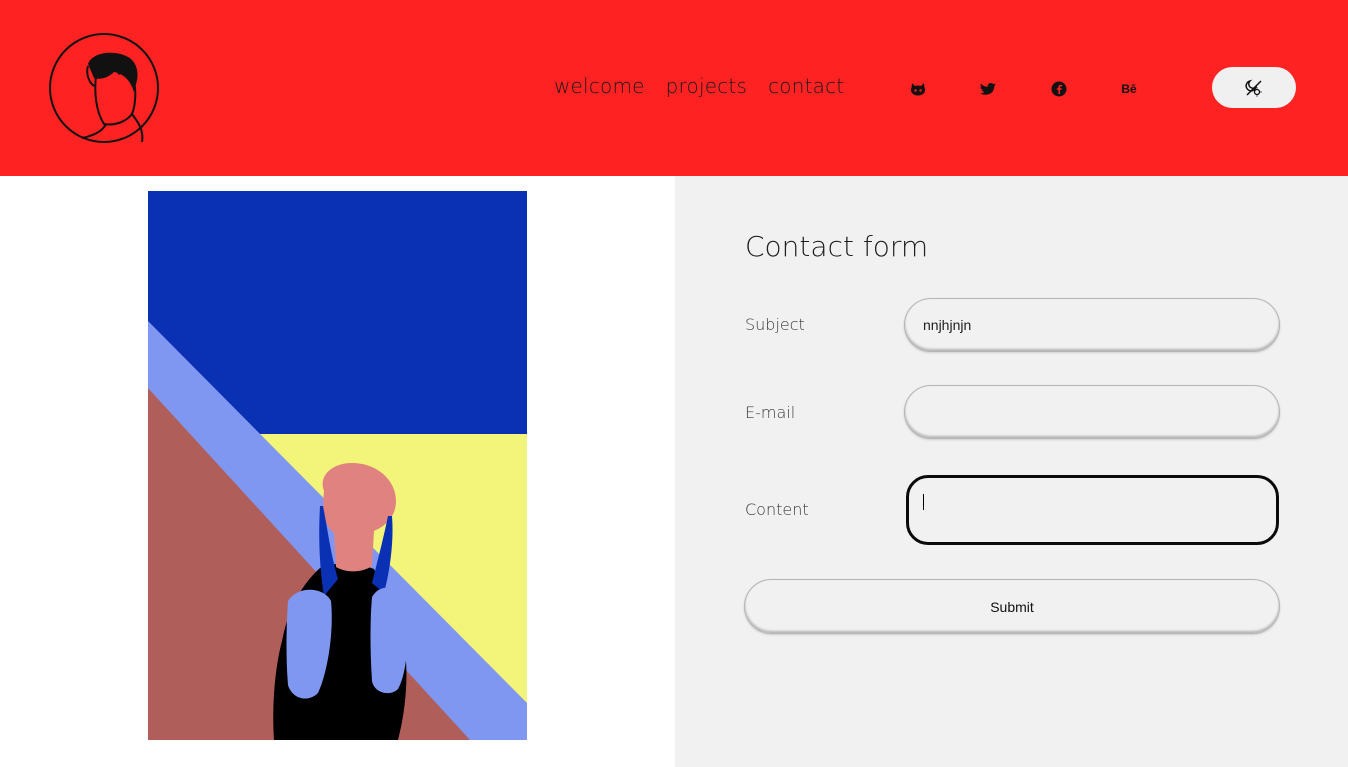  What do you see at coordinates (1092, 325) in the screenshot?
I see `subject-input` at bounding box center [1092, 325].